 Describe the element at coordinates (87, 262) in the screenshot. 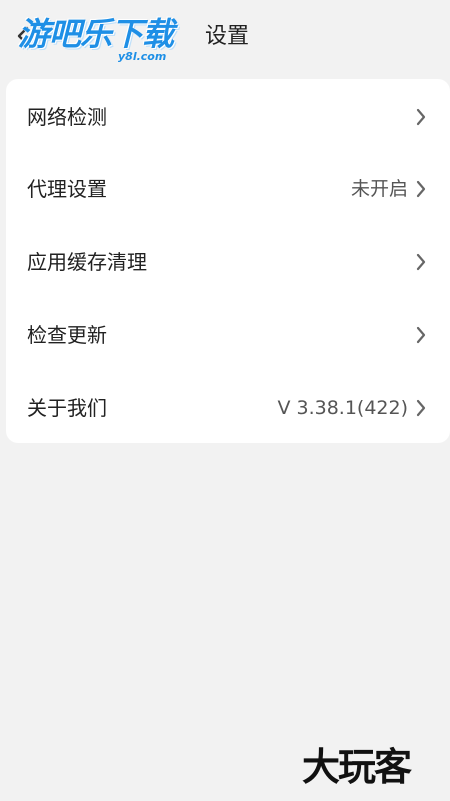

I see `settings-item-label: 应用缓存清理` at that location.